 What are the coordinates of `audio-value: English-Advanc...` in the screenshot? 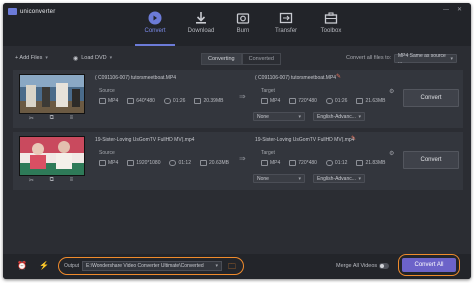 It's located at (336, 178).